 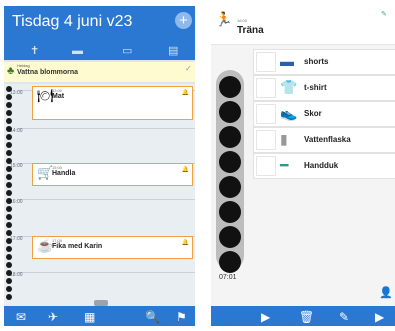 What do you see at coordinates (306, 317) in the screenshot?
I see `delete-icon: 🗑` at bounding box center [306, 317].